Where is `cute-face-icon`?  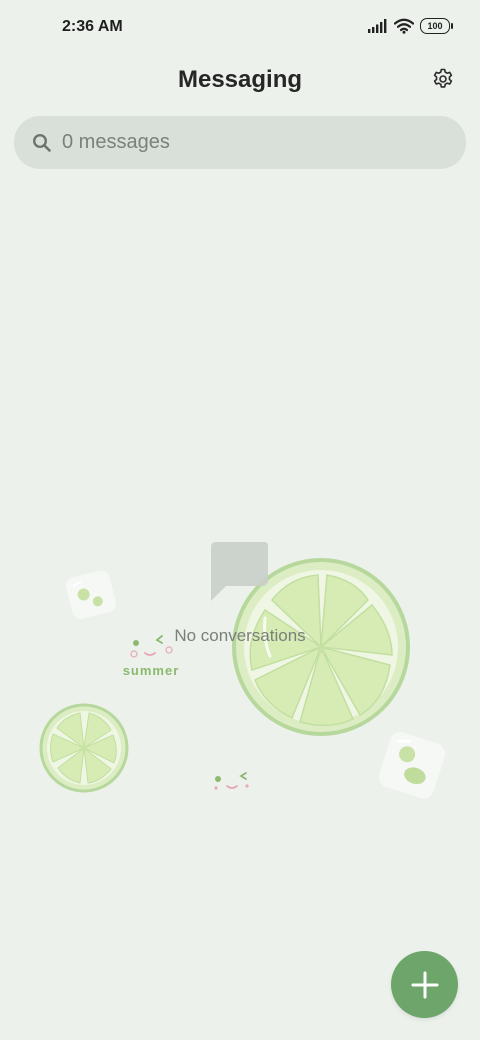 cute-face-icon is located at coordinates (231, 781).